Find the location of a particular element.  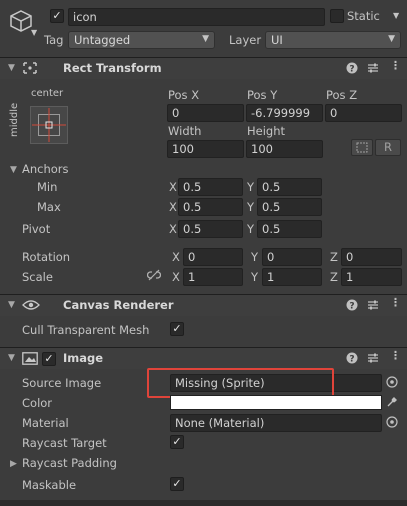

material-field: None (Material) is located at coordinates (276, 423).